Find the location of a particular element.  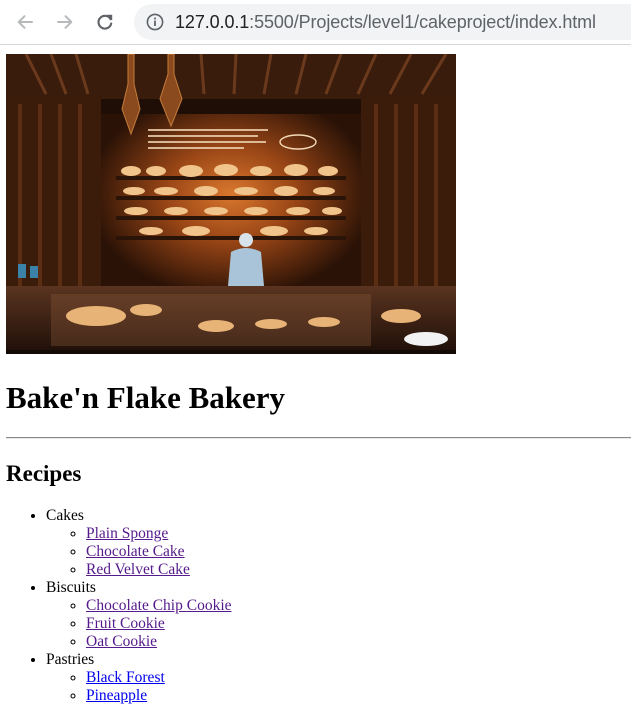

list-item: Chocolate Cake is located at coordinates (159, 552).